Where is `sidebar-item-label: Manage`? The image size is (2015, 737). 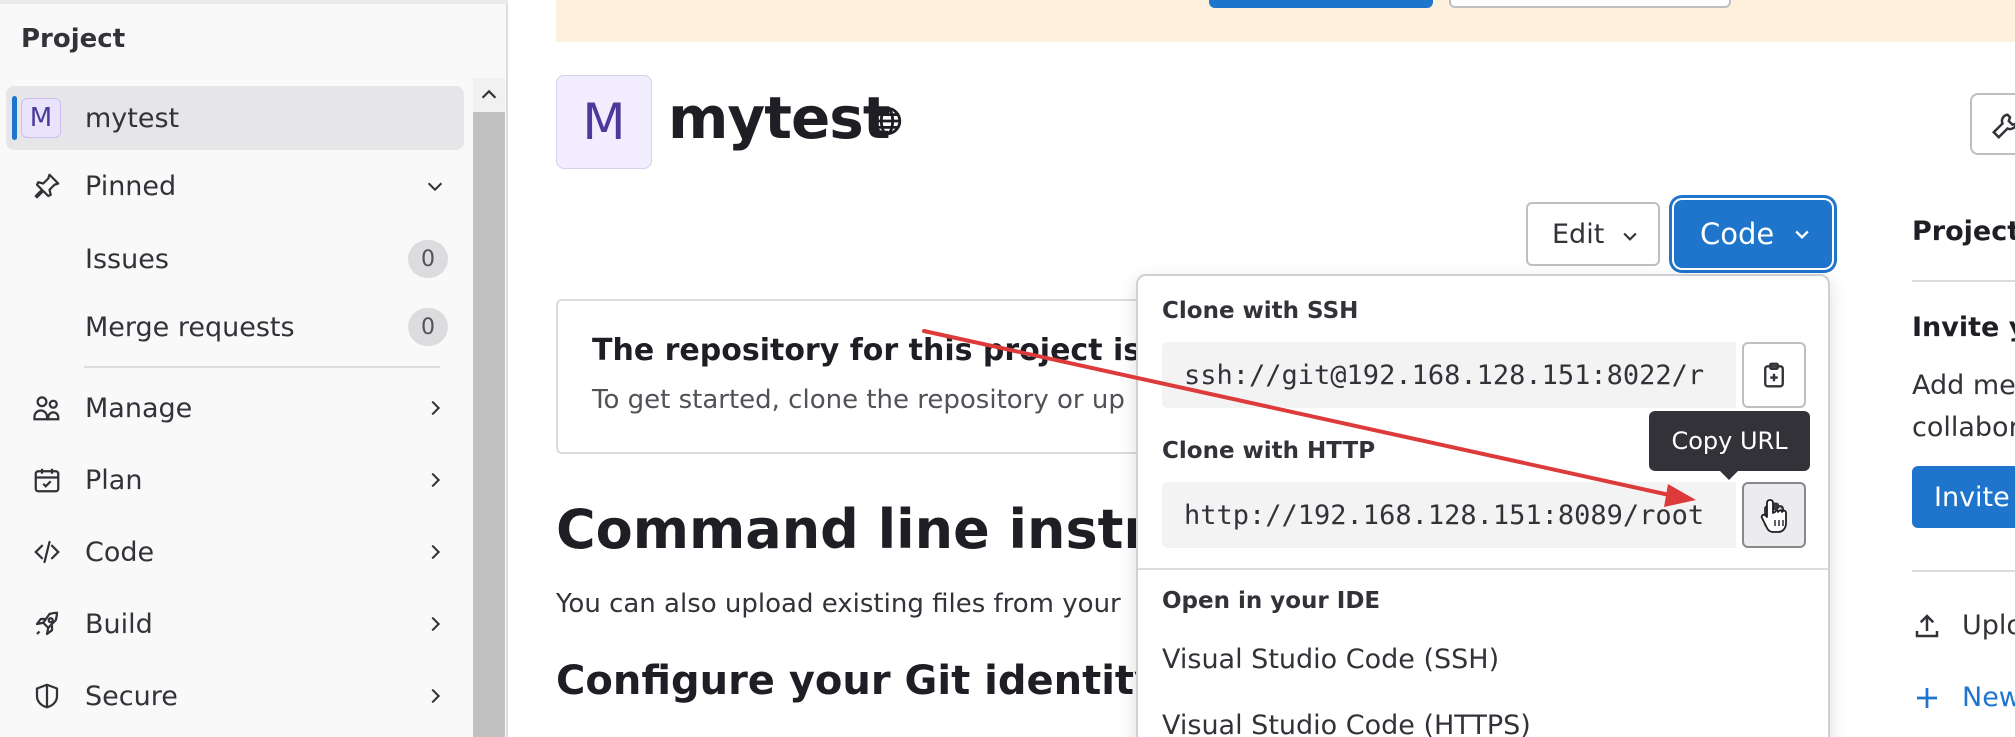
sidebar-item-label: Manage is located at coordinates (139, 408).